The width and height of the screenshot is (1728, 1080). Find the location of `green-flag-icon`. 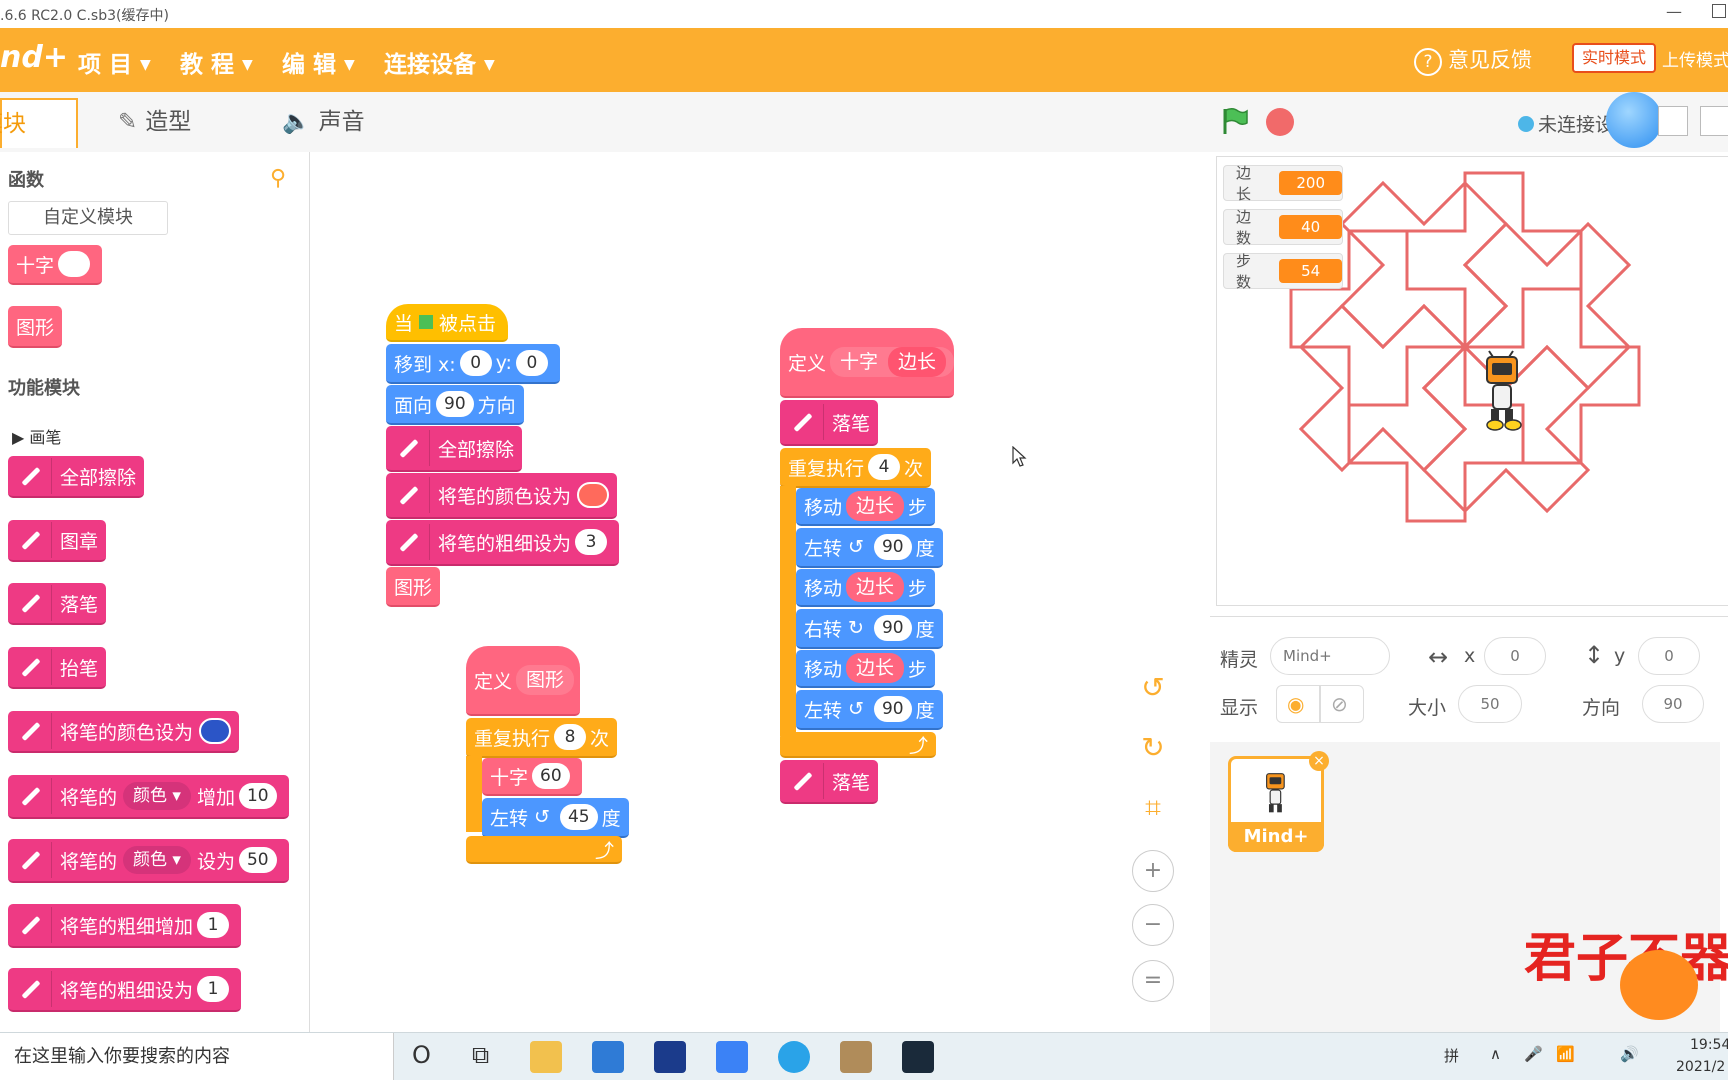

green-flag-icon is located at coordinates (1234, 121).